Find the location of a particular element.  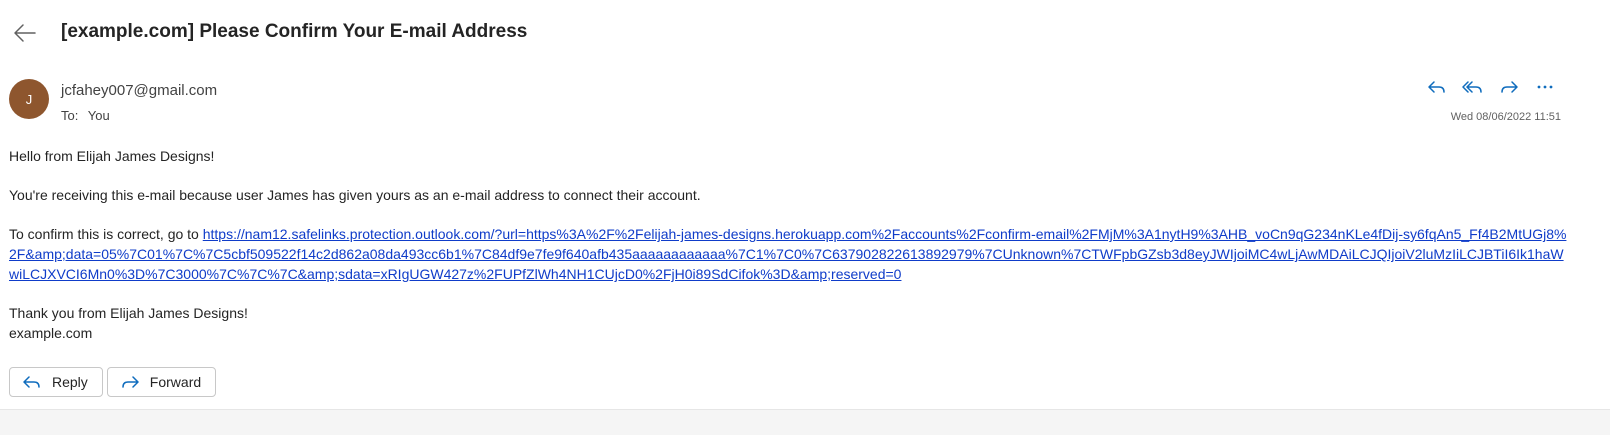

sender-email: jcfahey007@gmail.com is located at coordinates (139, 90).